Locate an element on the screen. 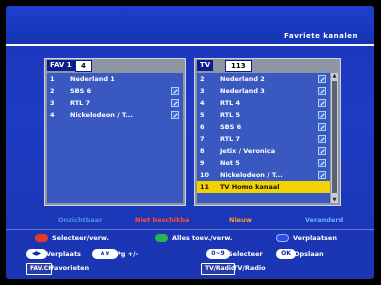 The image size is (381, 285). tv-radio-key-icon: TV/Radio is located at coordinates (218, 269).